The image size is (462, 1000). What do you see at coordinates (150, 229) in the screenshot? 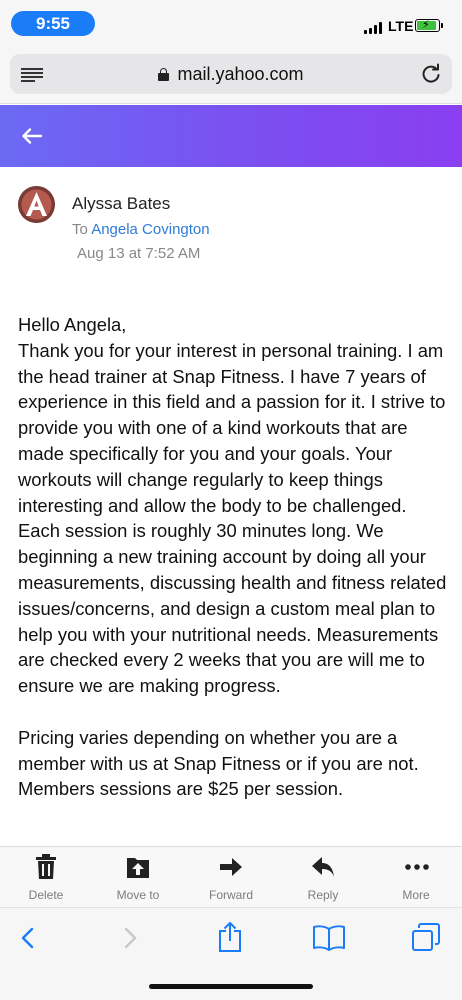
I see `recipient-name: Angela Covington` at bounding box center [150, 229].